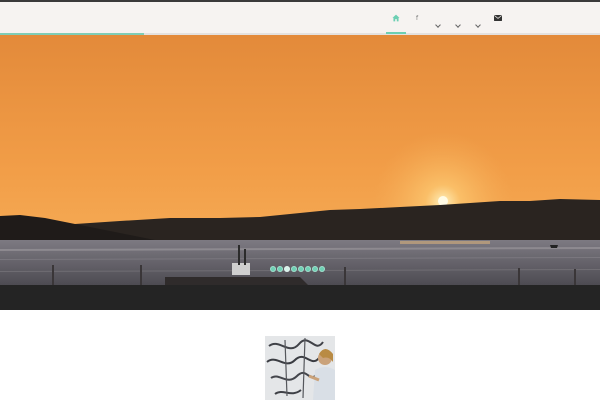 The width and height of the screenshot is (600, 400). What do you see at coordinates (300, 18) in the screenshot?
I see `main-nav: f` at bounding box center [300, 18].